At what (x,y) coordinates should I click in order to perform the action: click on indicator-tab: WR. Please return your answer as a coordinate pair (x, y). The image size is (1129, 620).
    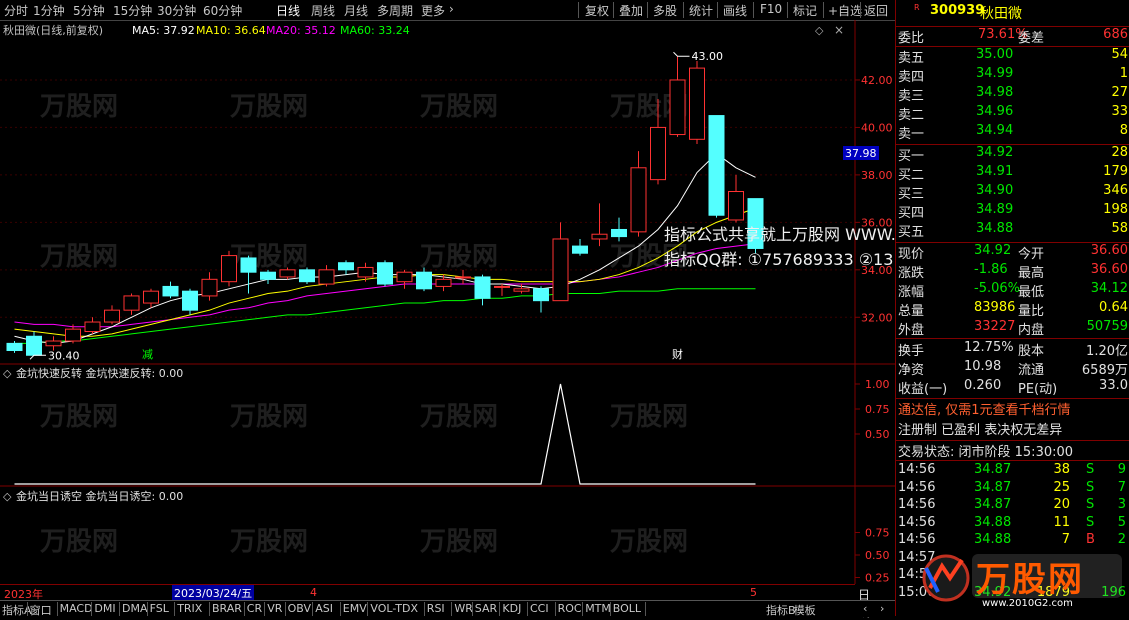
    Looking at the image, I should click on (463, 608).